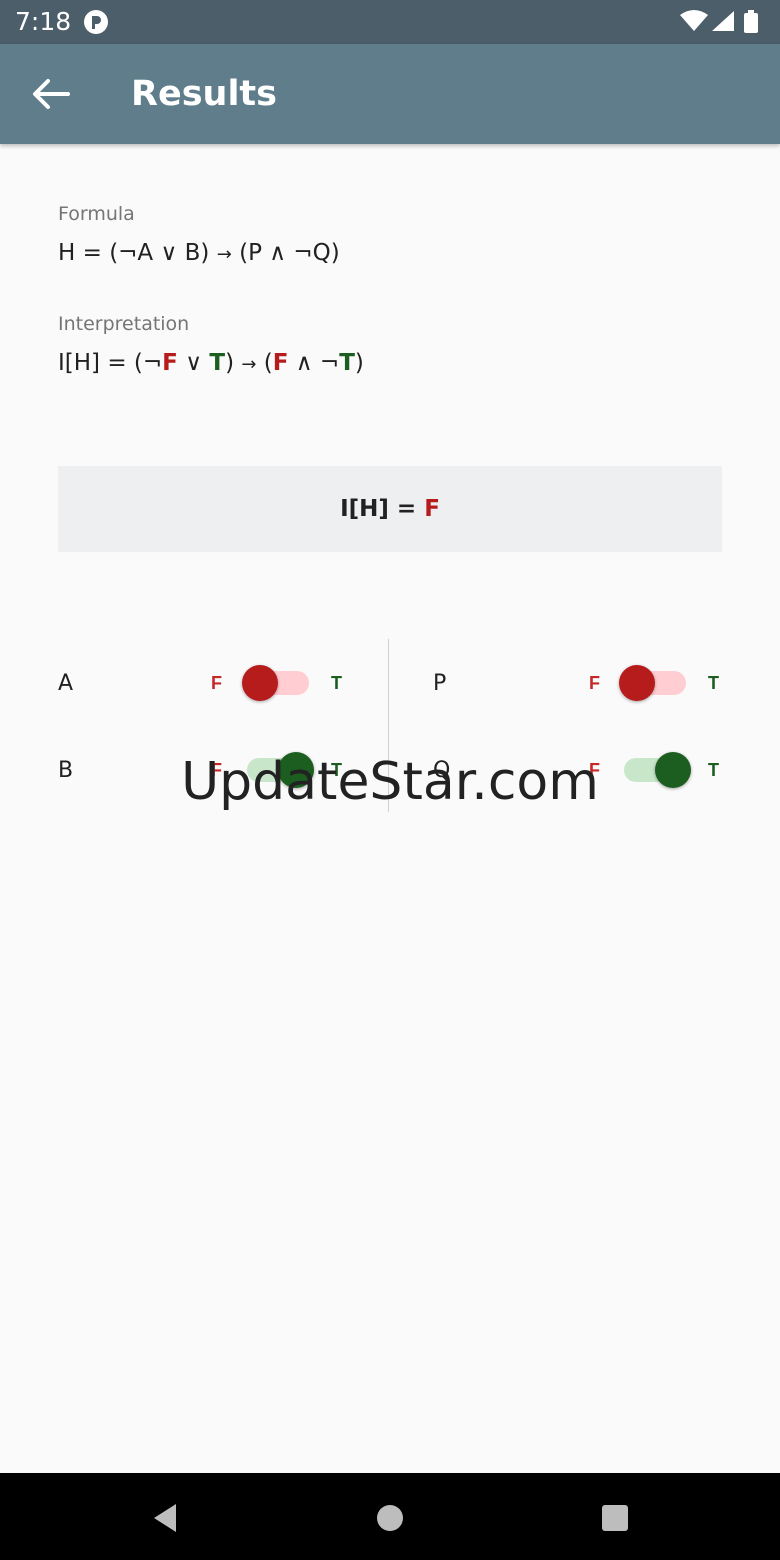 This screenshot has width=780, height=1560. I want to click on column-divider, so click(388, 725).